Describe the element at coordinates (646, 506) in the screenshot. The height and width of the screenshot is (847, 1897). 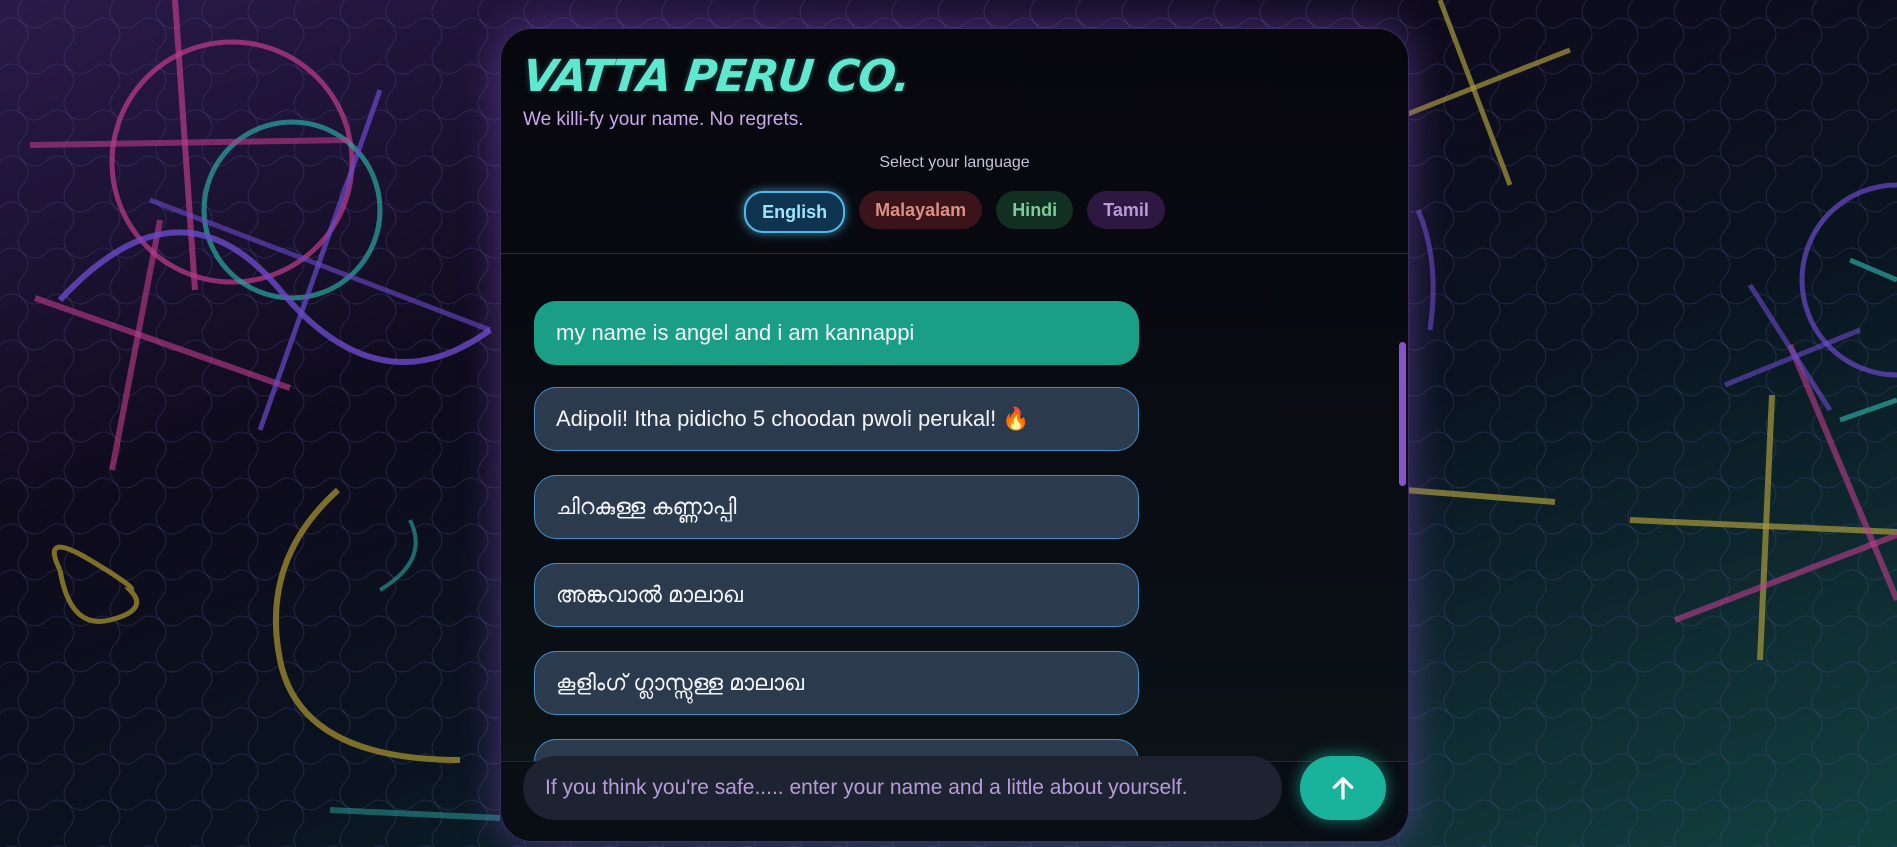
I see `message-text: ചിറകുള്ള കണ്ണാപ്പി` at that location.